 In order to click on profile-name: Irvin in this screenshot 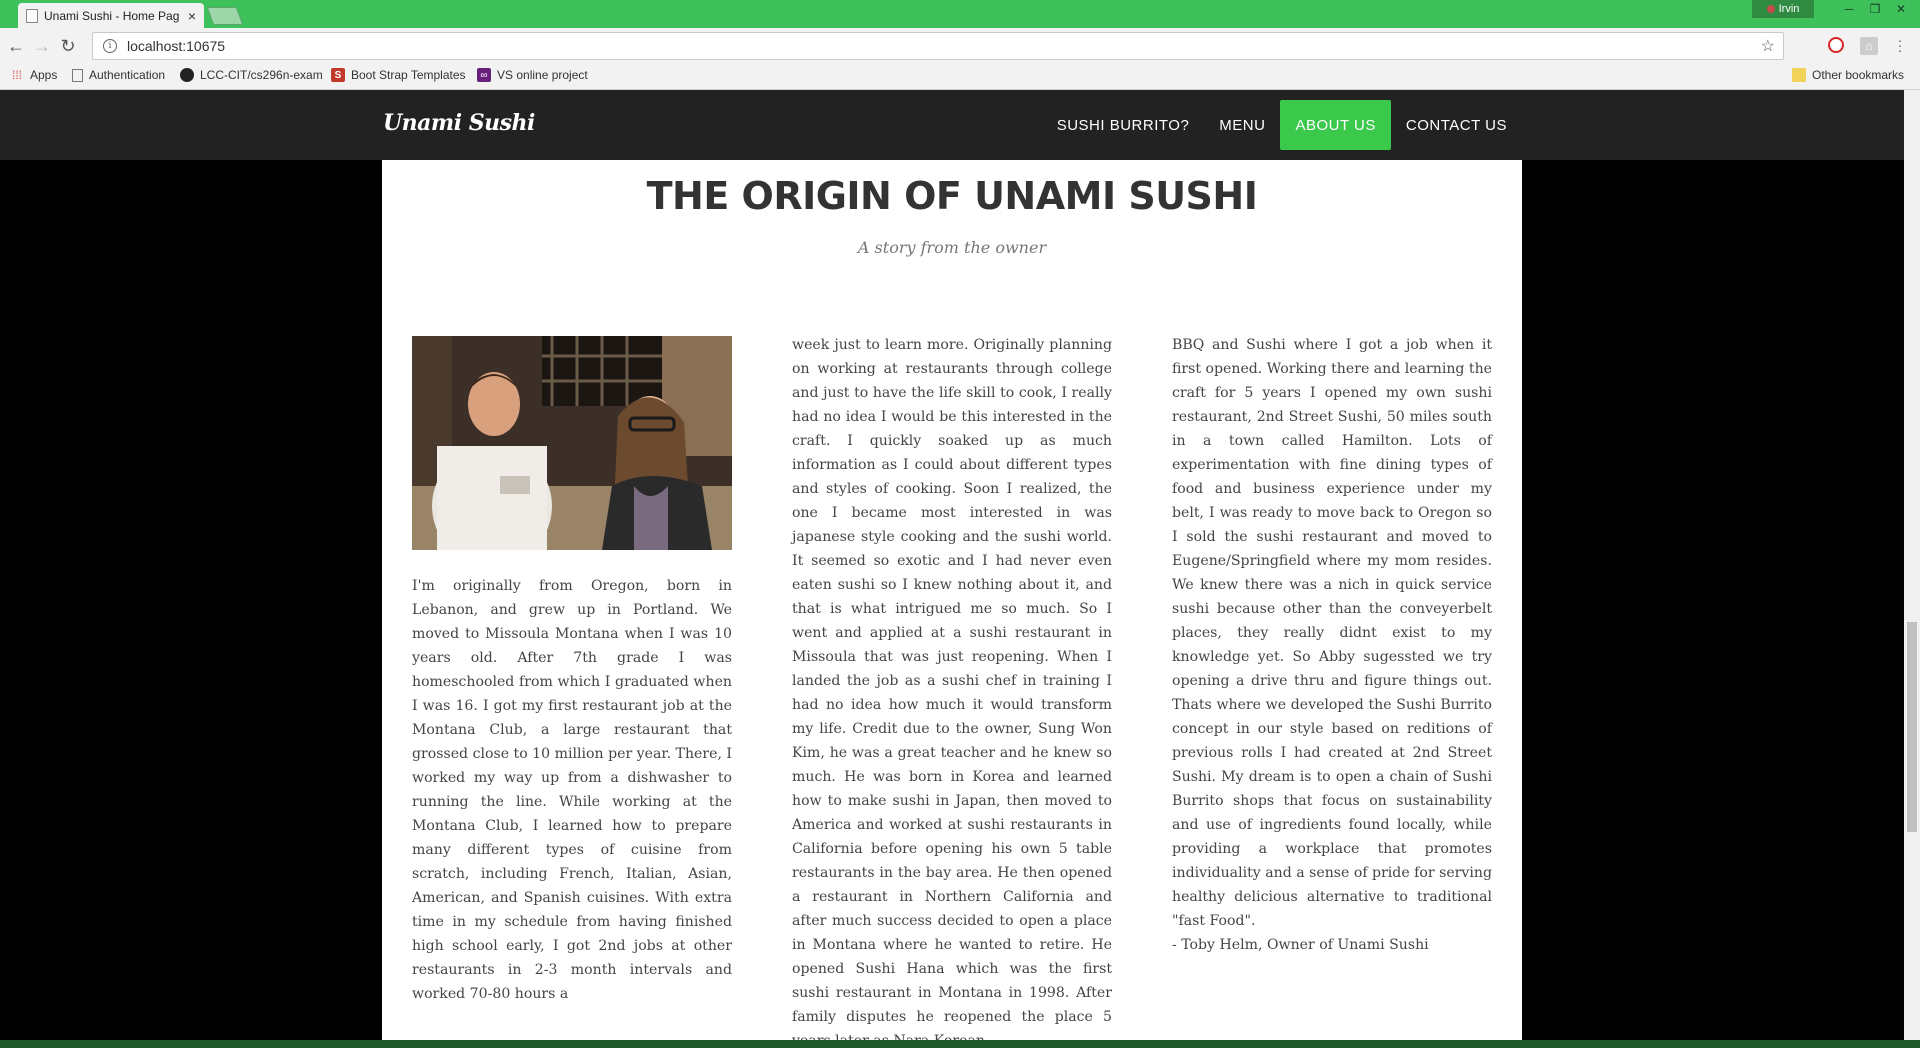, I will do `click(1789, 9)`.